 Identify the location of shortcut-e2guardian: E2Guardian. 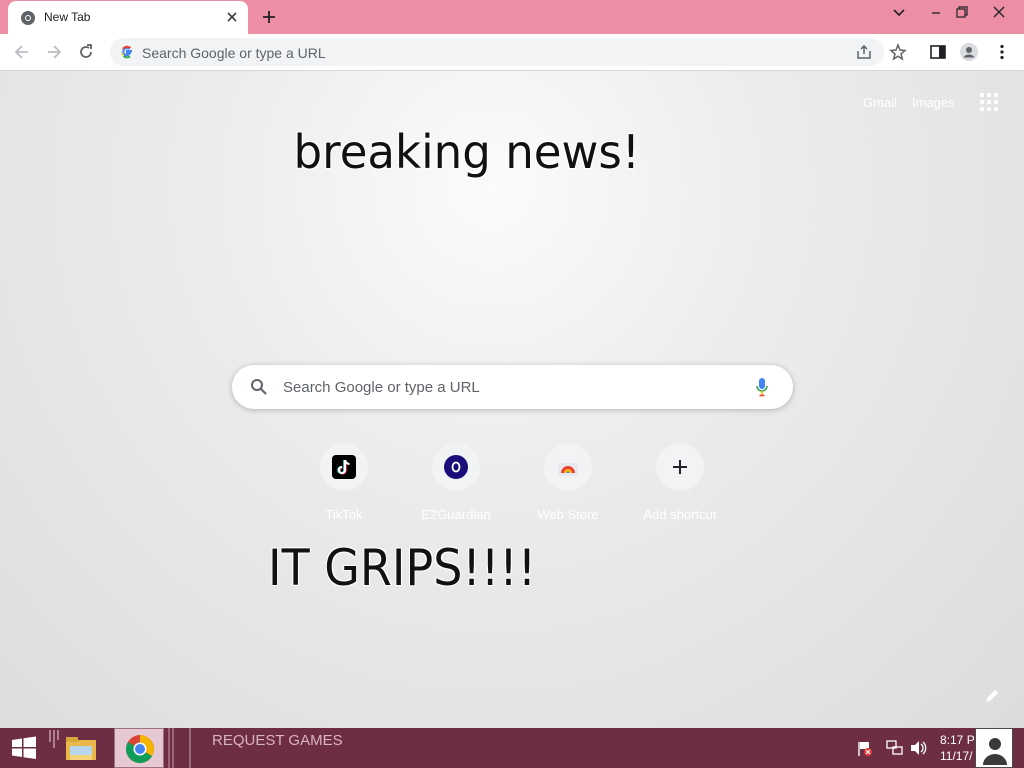
(456, 488).